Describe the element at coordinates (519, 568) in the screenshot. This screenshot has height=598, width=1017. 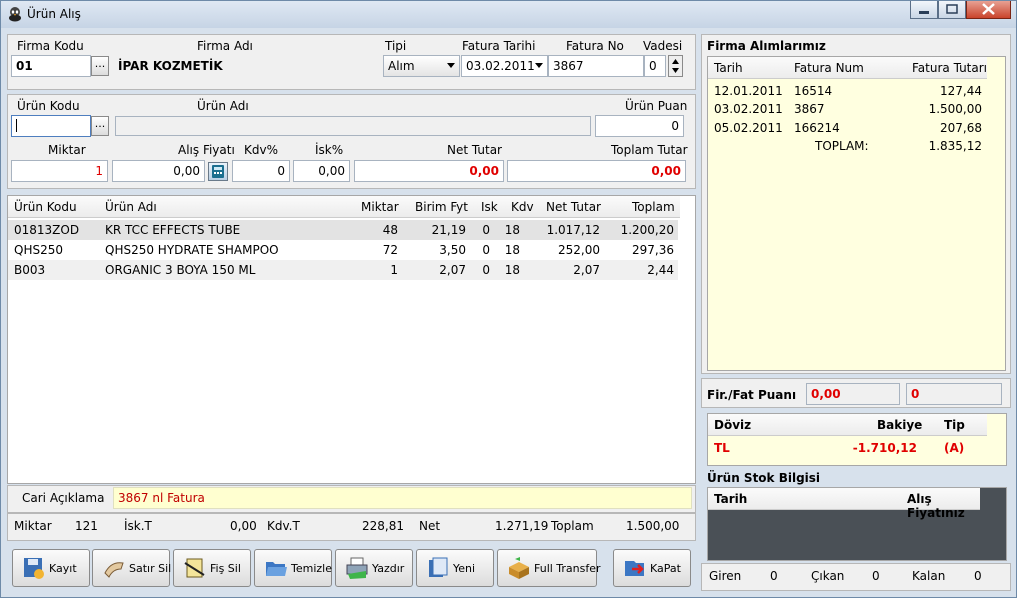
I see `transfer-box-icon` at that location.